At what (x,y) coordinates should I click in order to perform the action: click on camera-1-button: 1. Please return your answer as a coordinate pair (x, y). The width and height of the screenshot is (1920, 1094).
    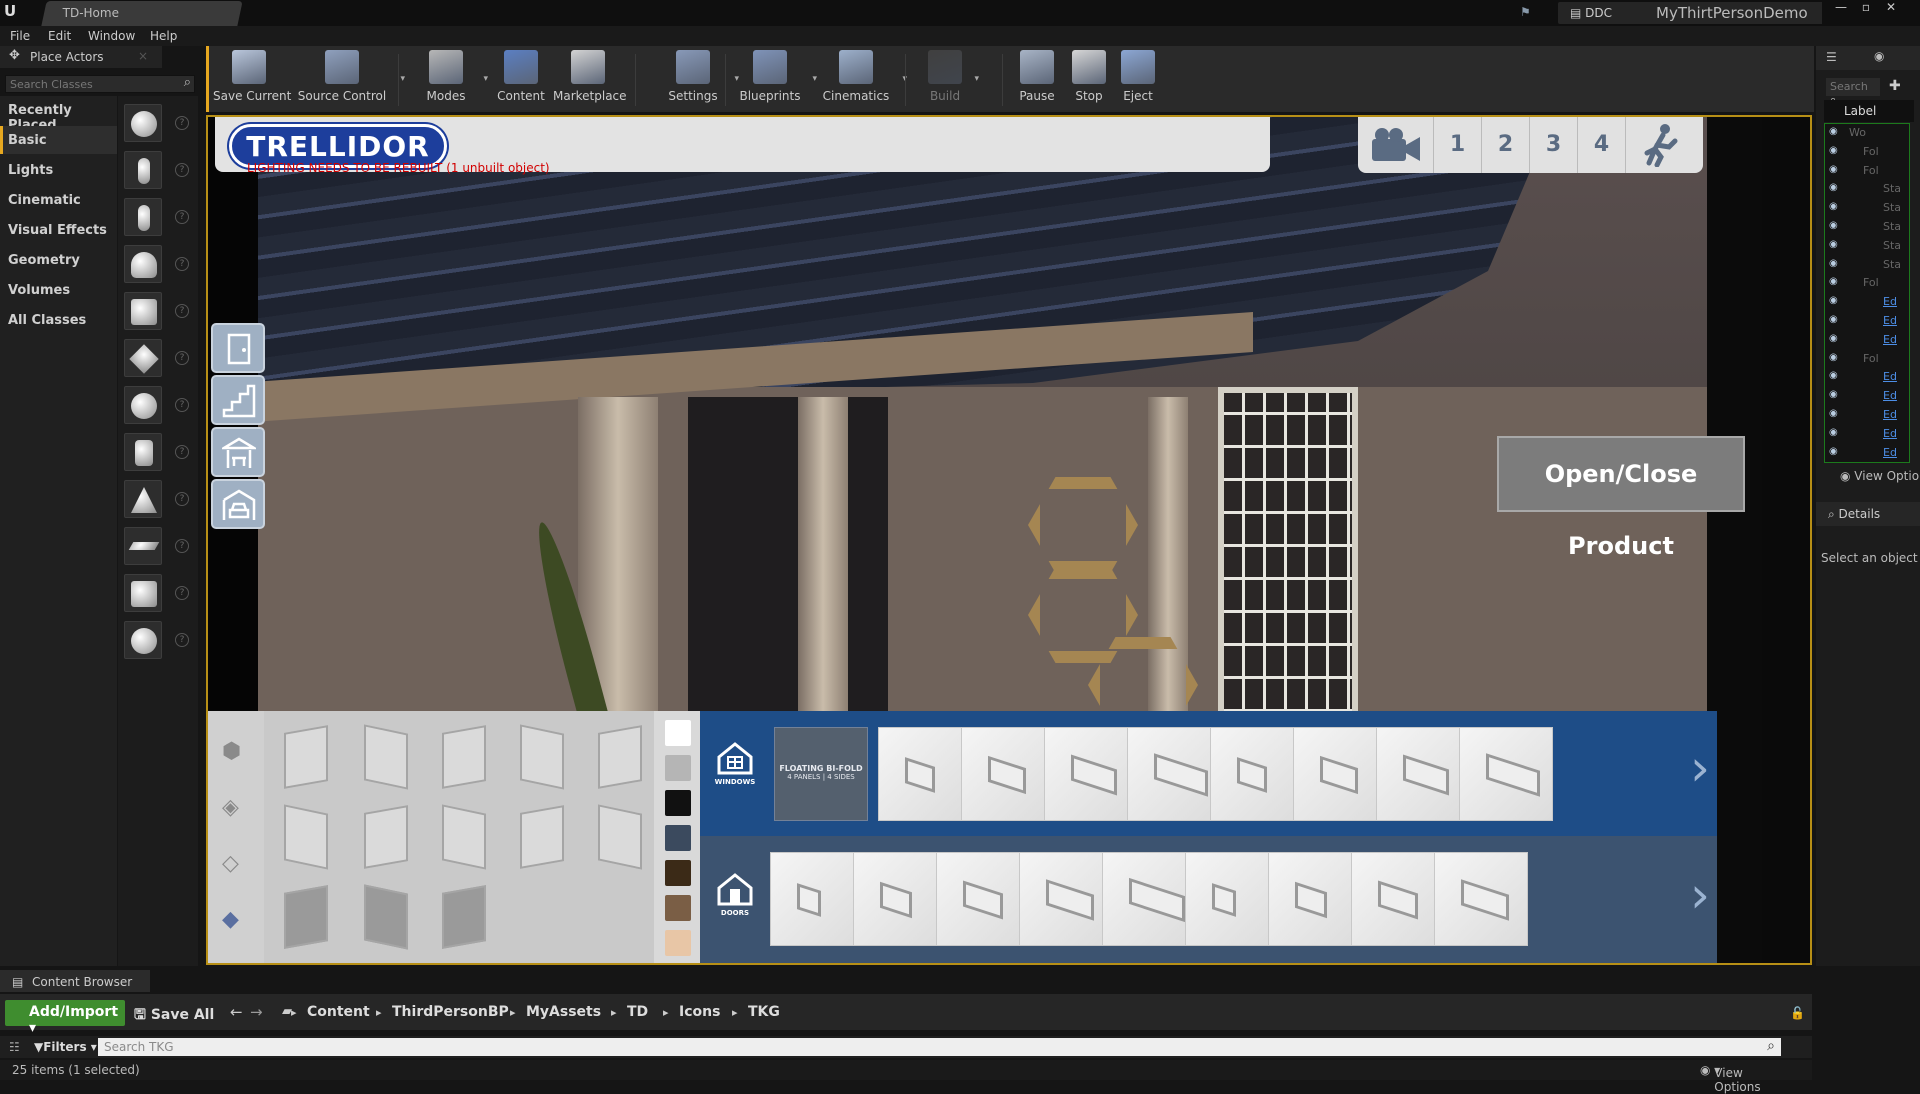
    Looking at the image, I should click on (1458, 145).